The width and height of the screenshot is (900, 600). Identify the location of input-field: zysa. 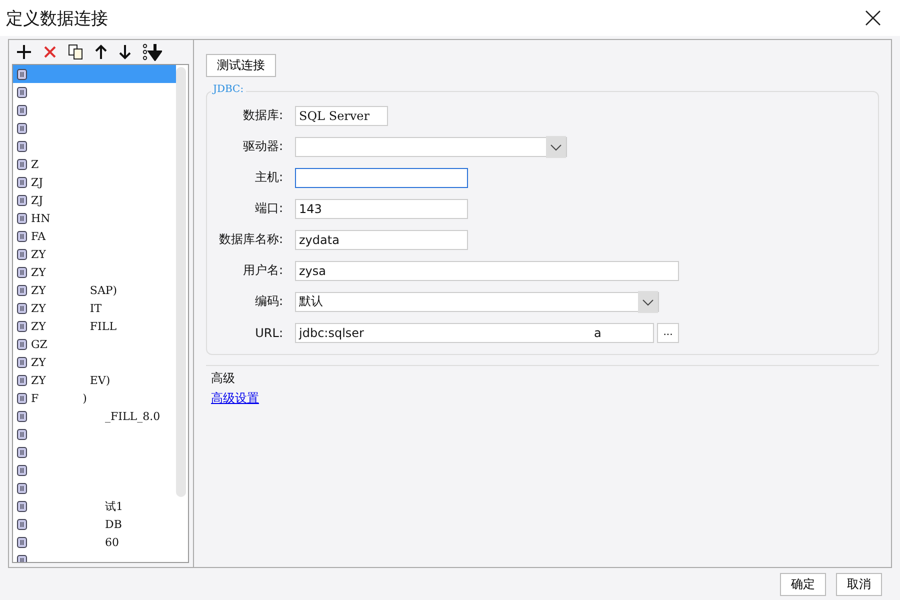
(487, 270).